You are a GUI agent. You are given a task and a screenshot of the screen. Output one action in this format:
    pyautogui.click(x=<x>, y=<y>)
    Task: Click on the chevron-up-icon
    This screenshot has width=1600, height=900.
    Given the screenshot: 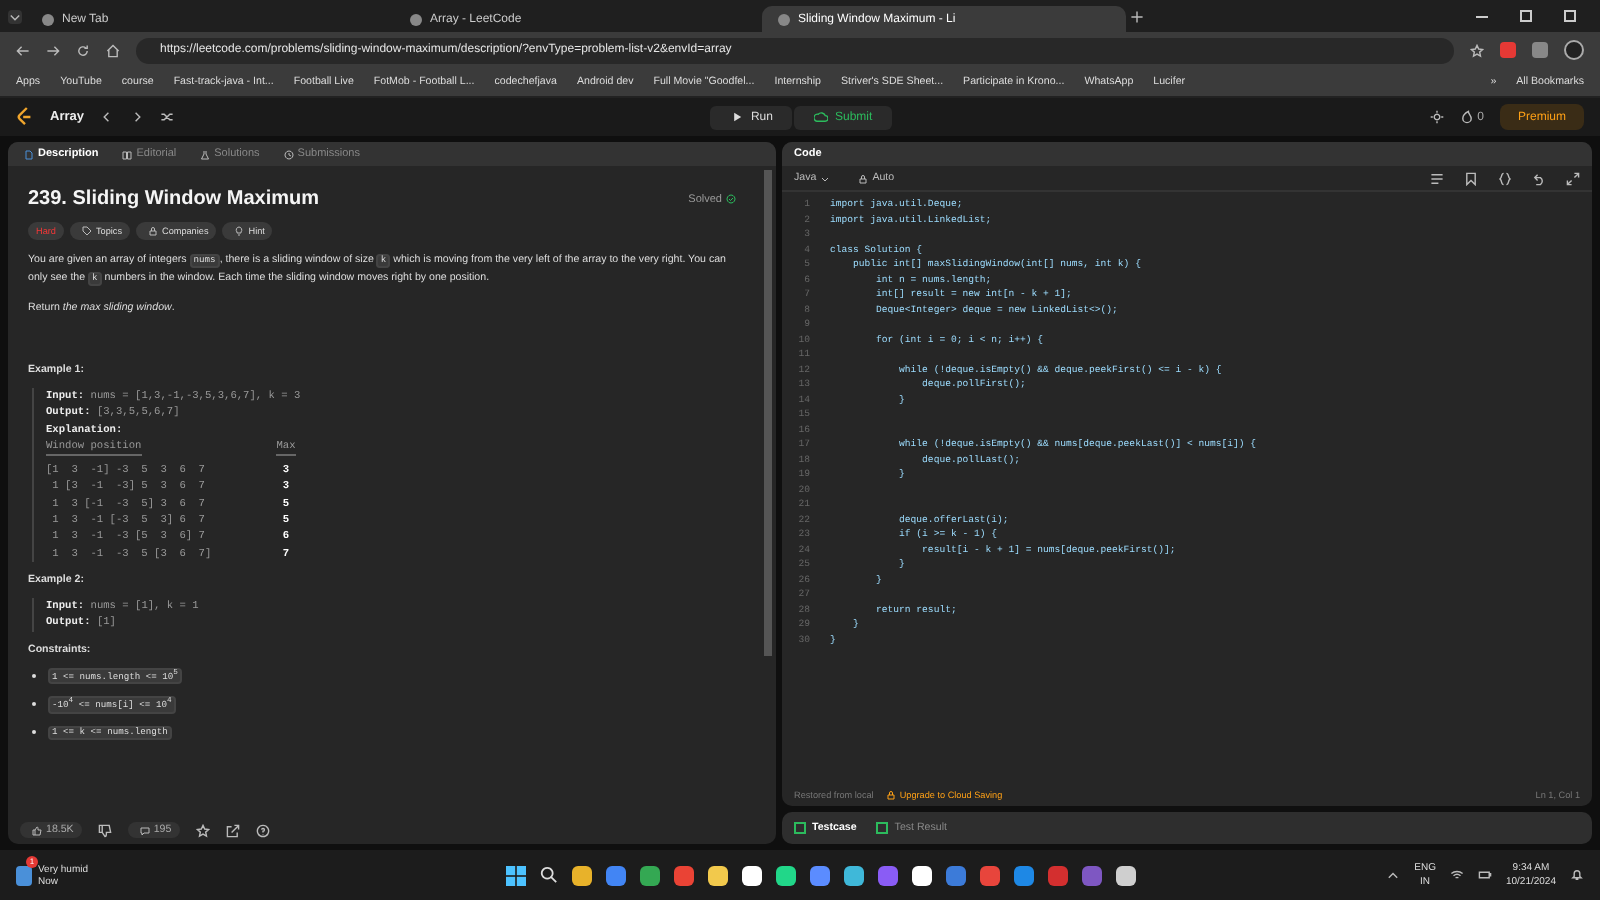 What is the action you would take?
    pyautogui.click(x=1393, y=875)
    